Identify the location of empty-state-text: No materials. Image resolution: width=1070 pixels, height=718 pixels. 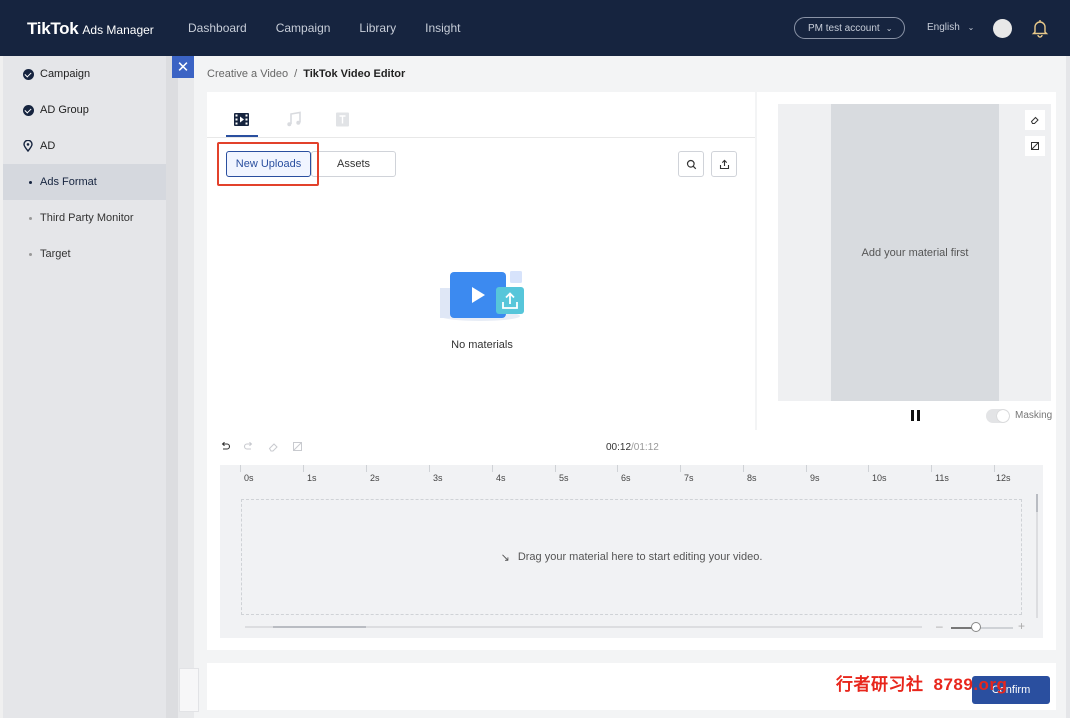
(482, 345).